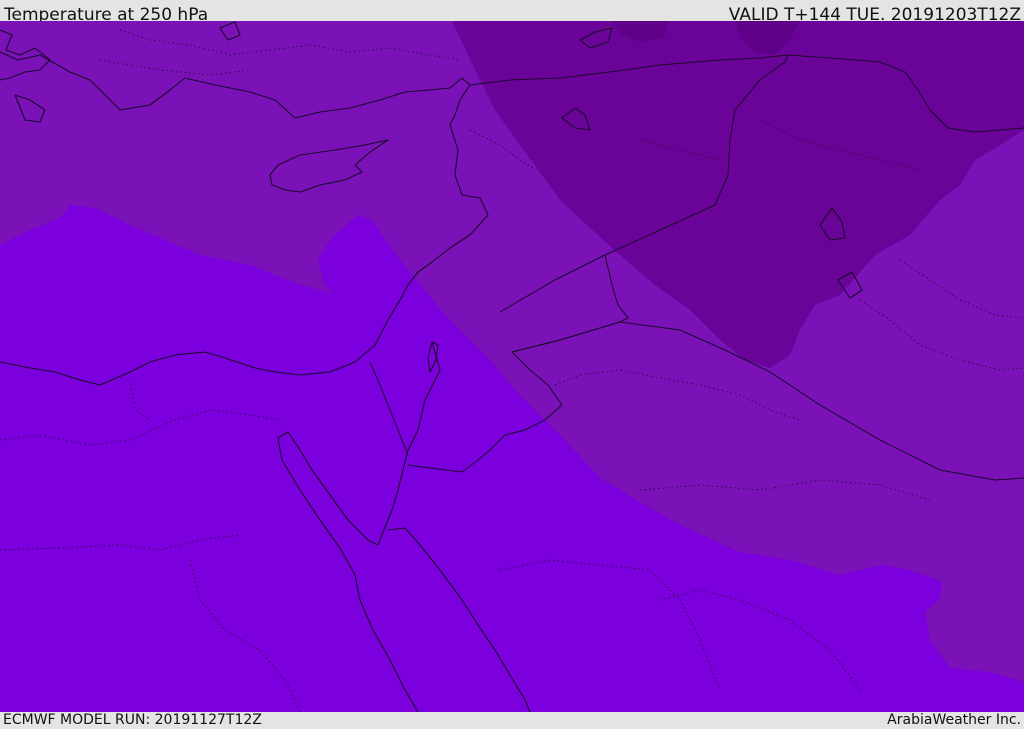 This screenshot has width=1024, height=729. I want to click on credit-label: ArabiaWeather Inc., so click(954, 720).